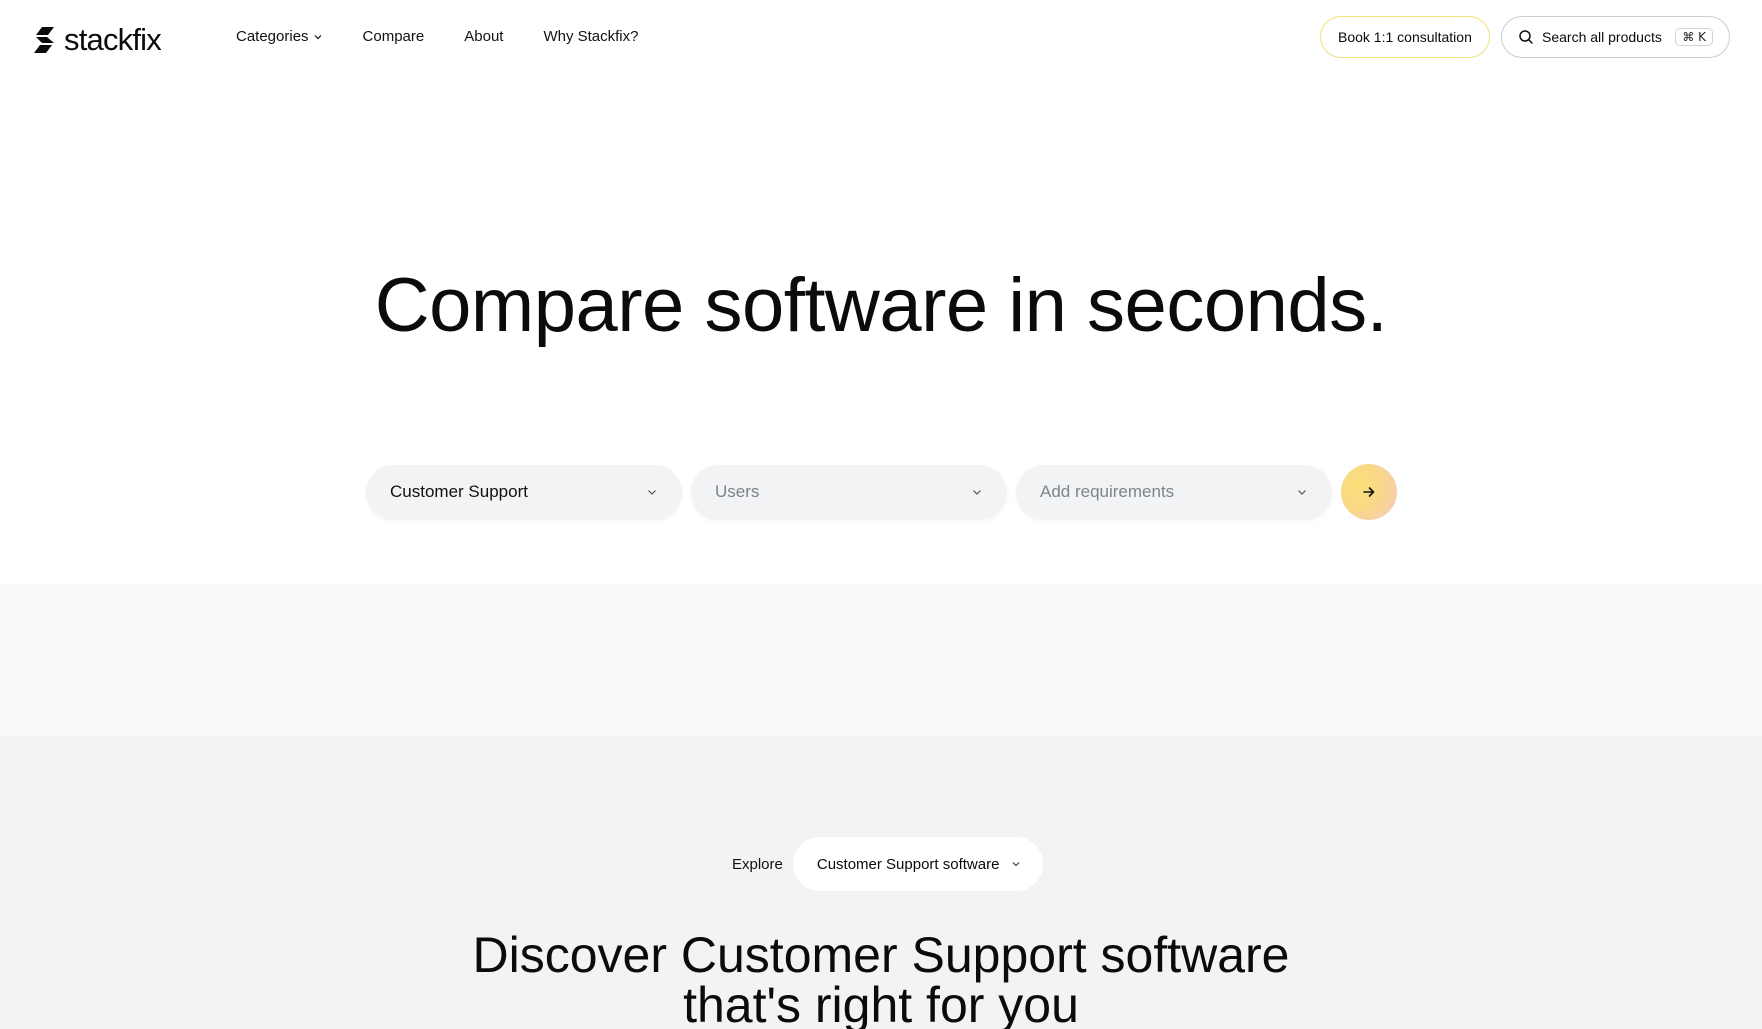  I want to click on compare-submit-button, so click(1369, 492).